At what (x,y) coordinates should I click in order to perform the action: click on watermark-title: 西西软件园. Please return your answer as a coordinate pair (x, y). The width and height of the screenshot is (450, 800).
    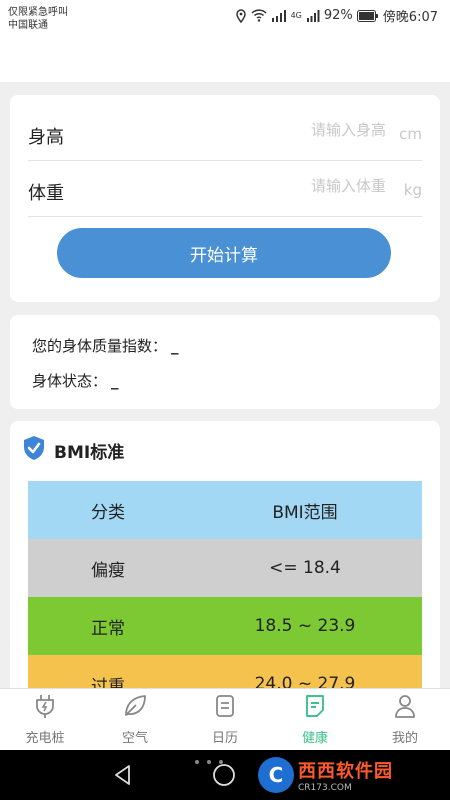
    Looking at the image, I should click on (345, 771).